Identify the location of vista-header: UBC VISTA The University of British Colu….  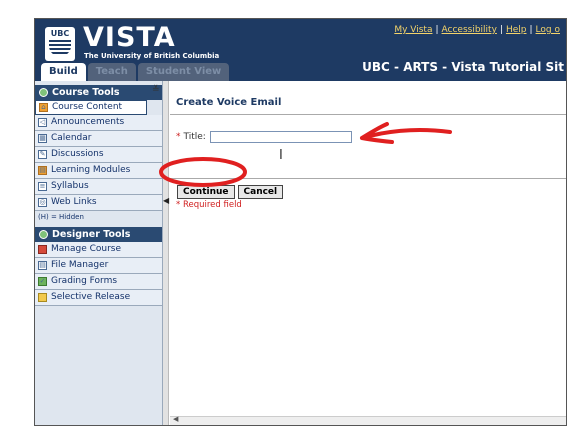
(300, 50).